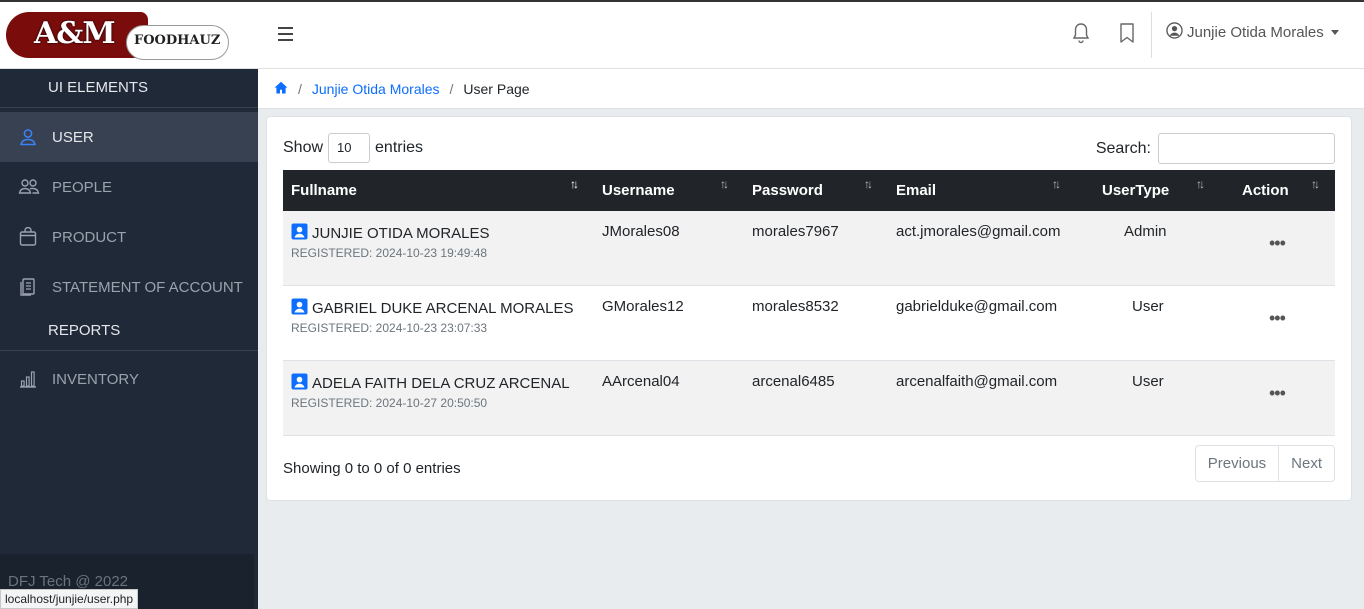  Describe the element at coordinates (82, 187) in the screenshot. I see `sidebar-item-label: PEOPLE` at that location.